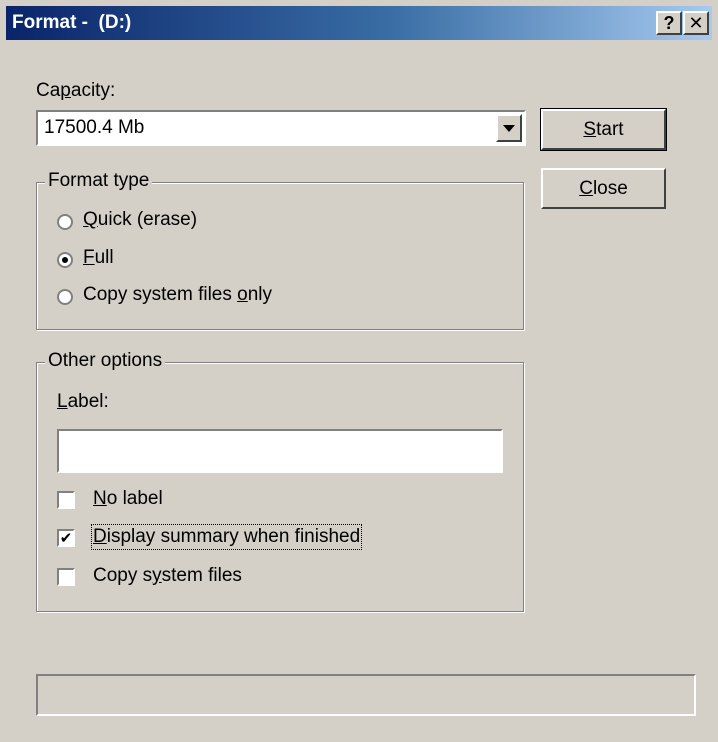 This screenshot has width=718, height=742. What do you see at coordinates (167, 575) in the screenshot?
I see `checkbox-copy-system-files-text: Copy system files` at bounding box center [167, 575].